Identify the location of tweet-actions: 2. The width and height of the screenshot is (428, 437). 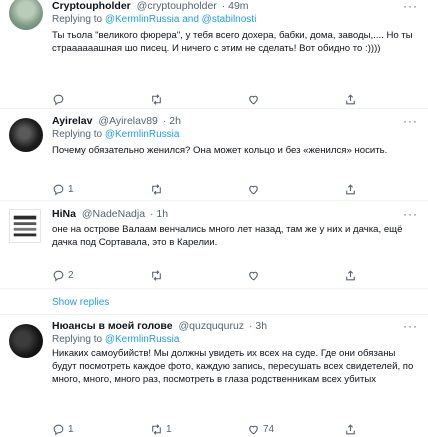
(225, 275).